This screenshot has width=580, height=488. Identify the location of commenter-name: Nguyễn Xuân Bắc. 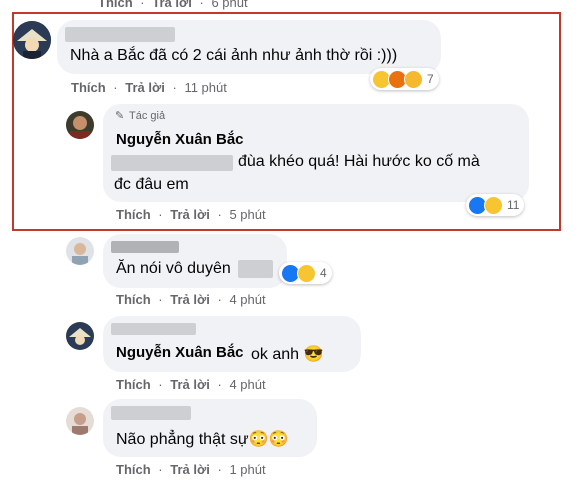
(180, 139).